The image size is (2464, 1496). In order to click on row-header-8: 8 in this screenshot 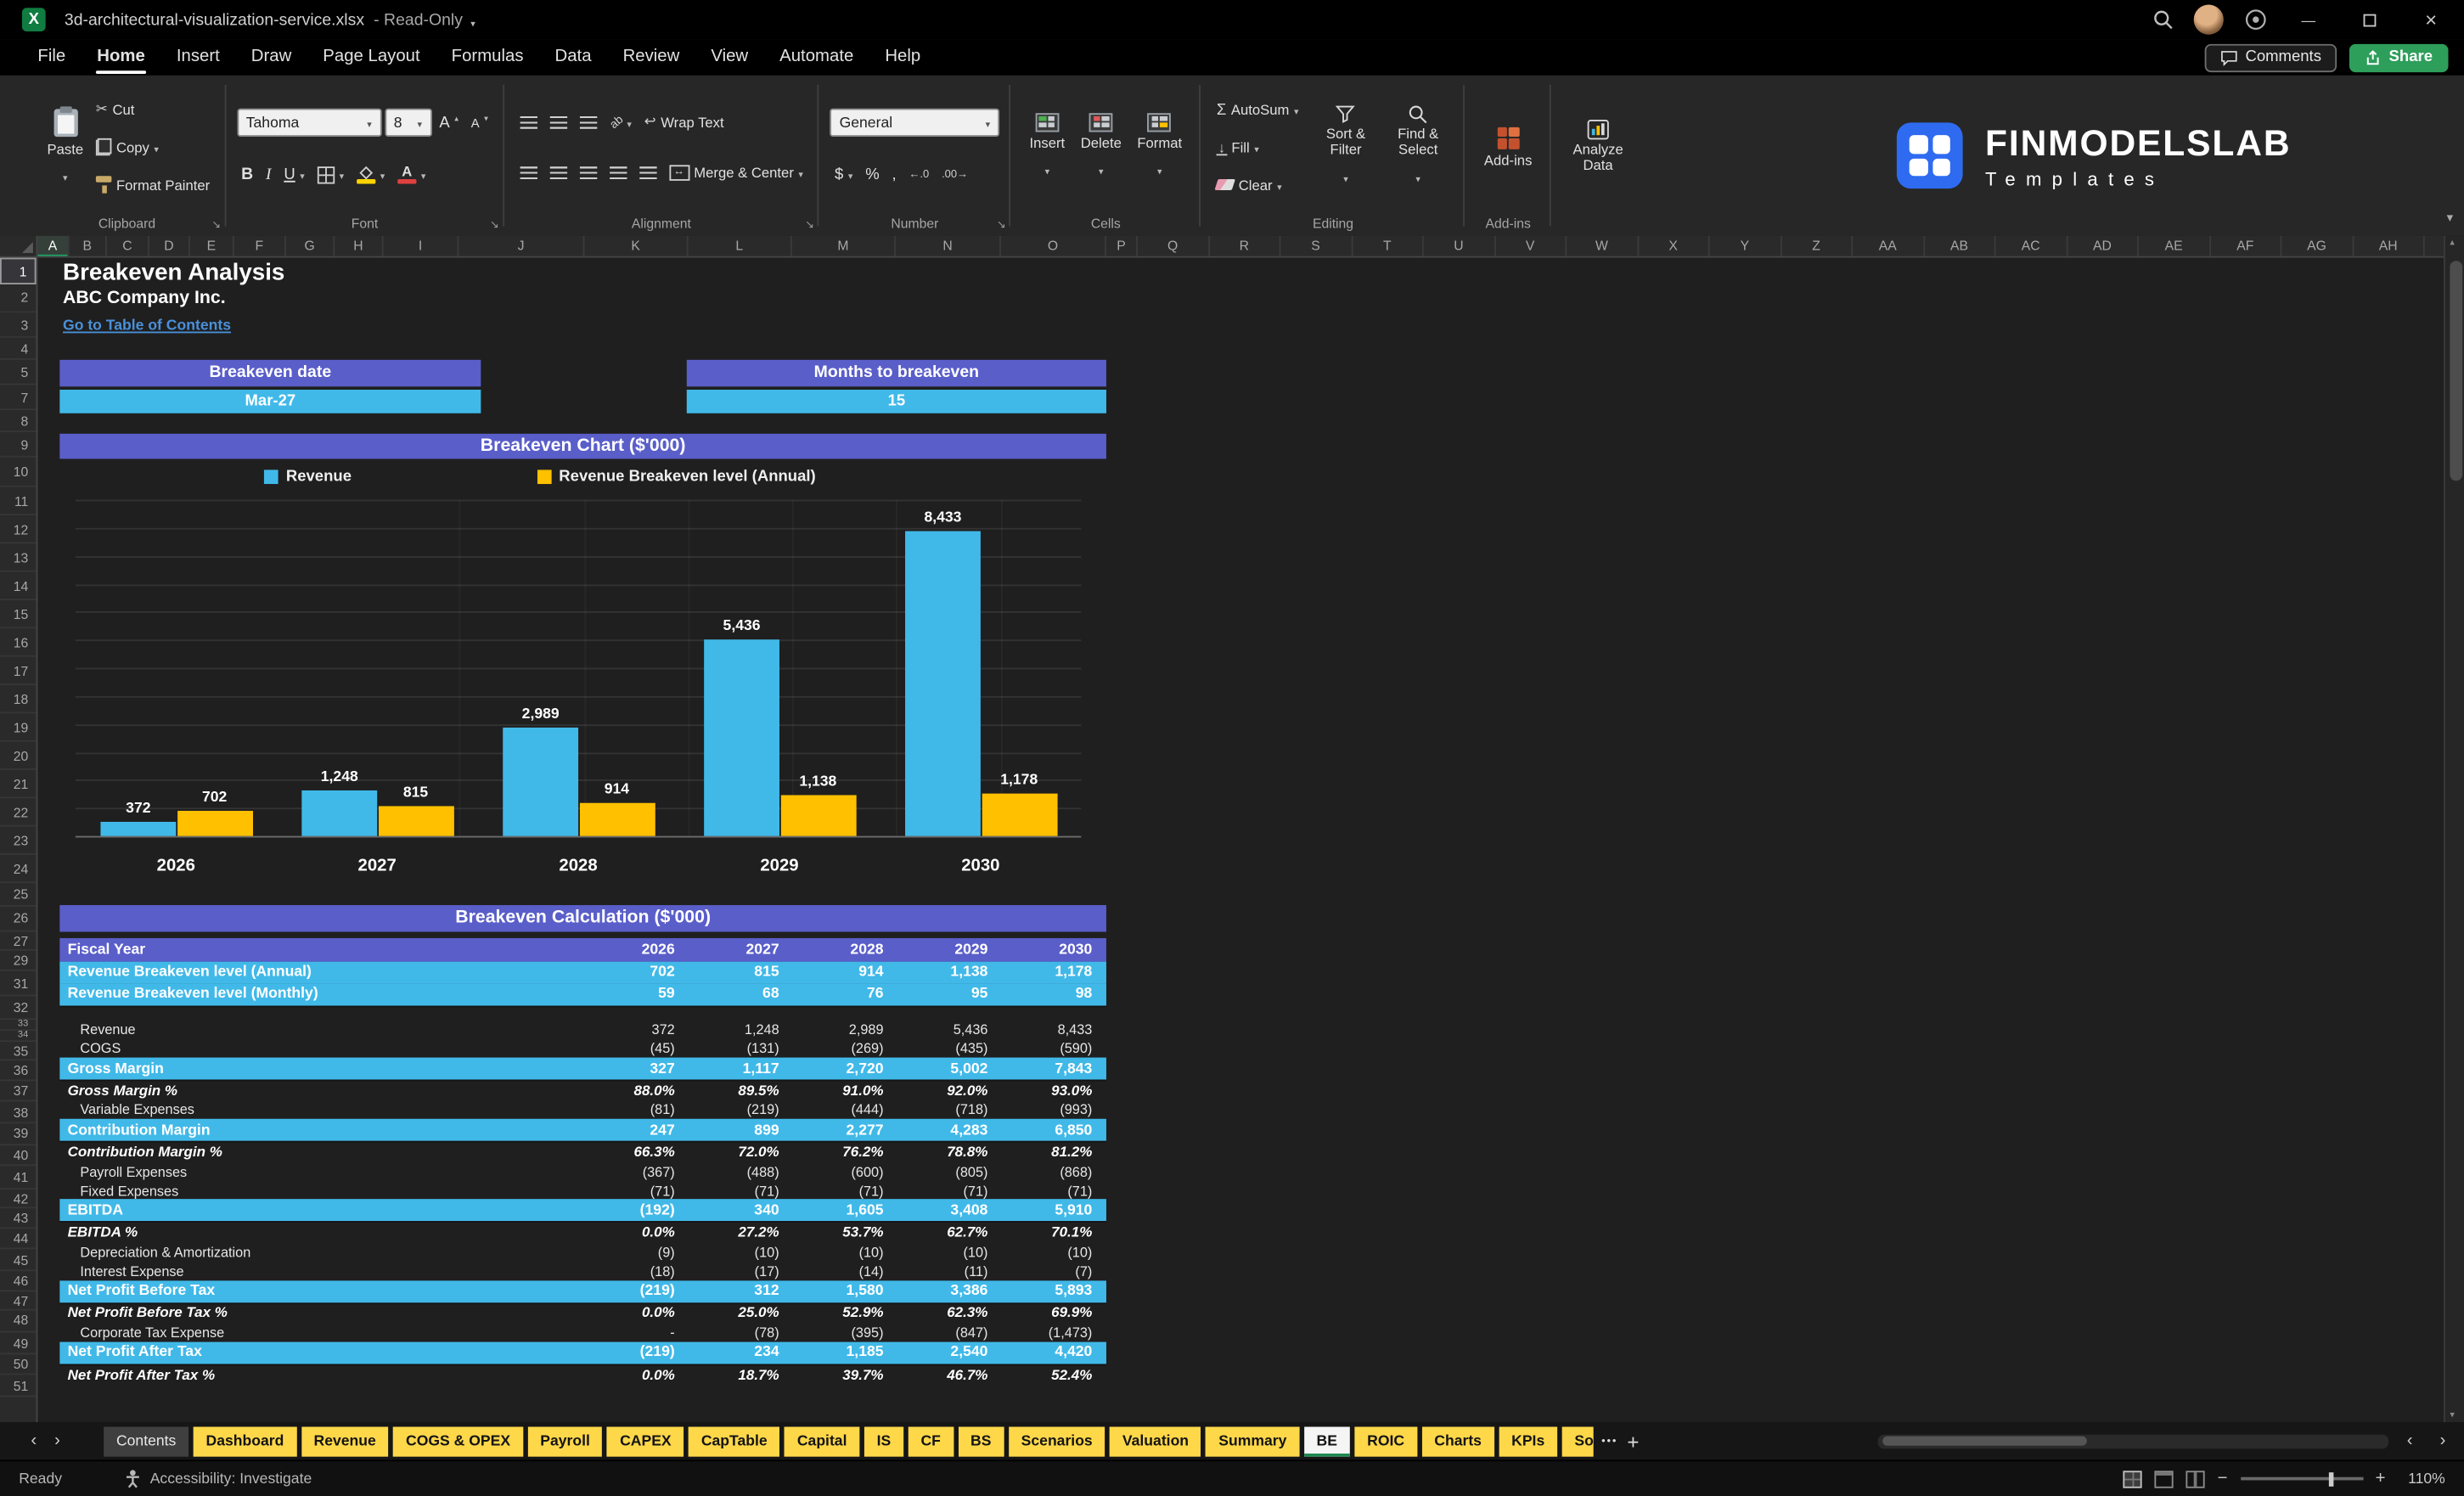, I will do `click(18, 421)`.